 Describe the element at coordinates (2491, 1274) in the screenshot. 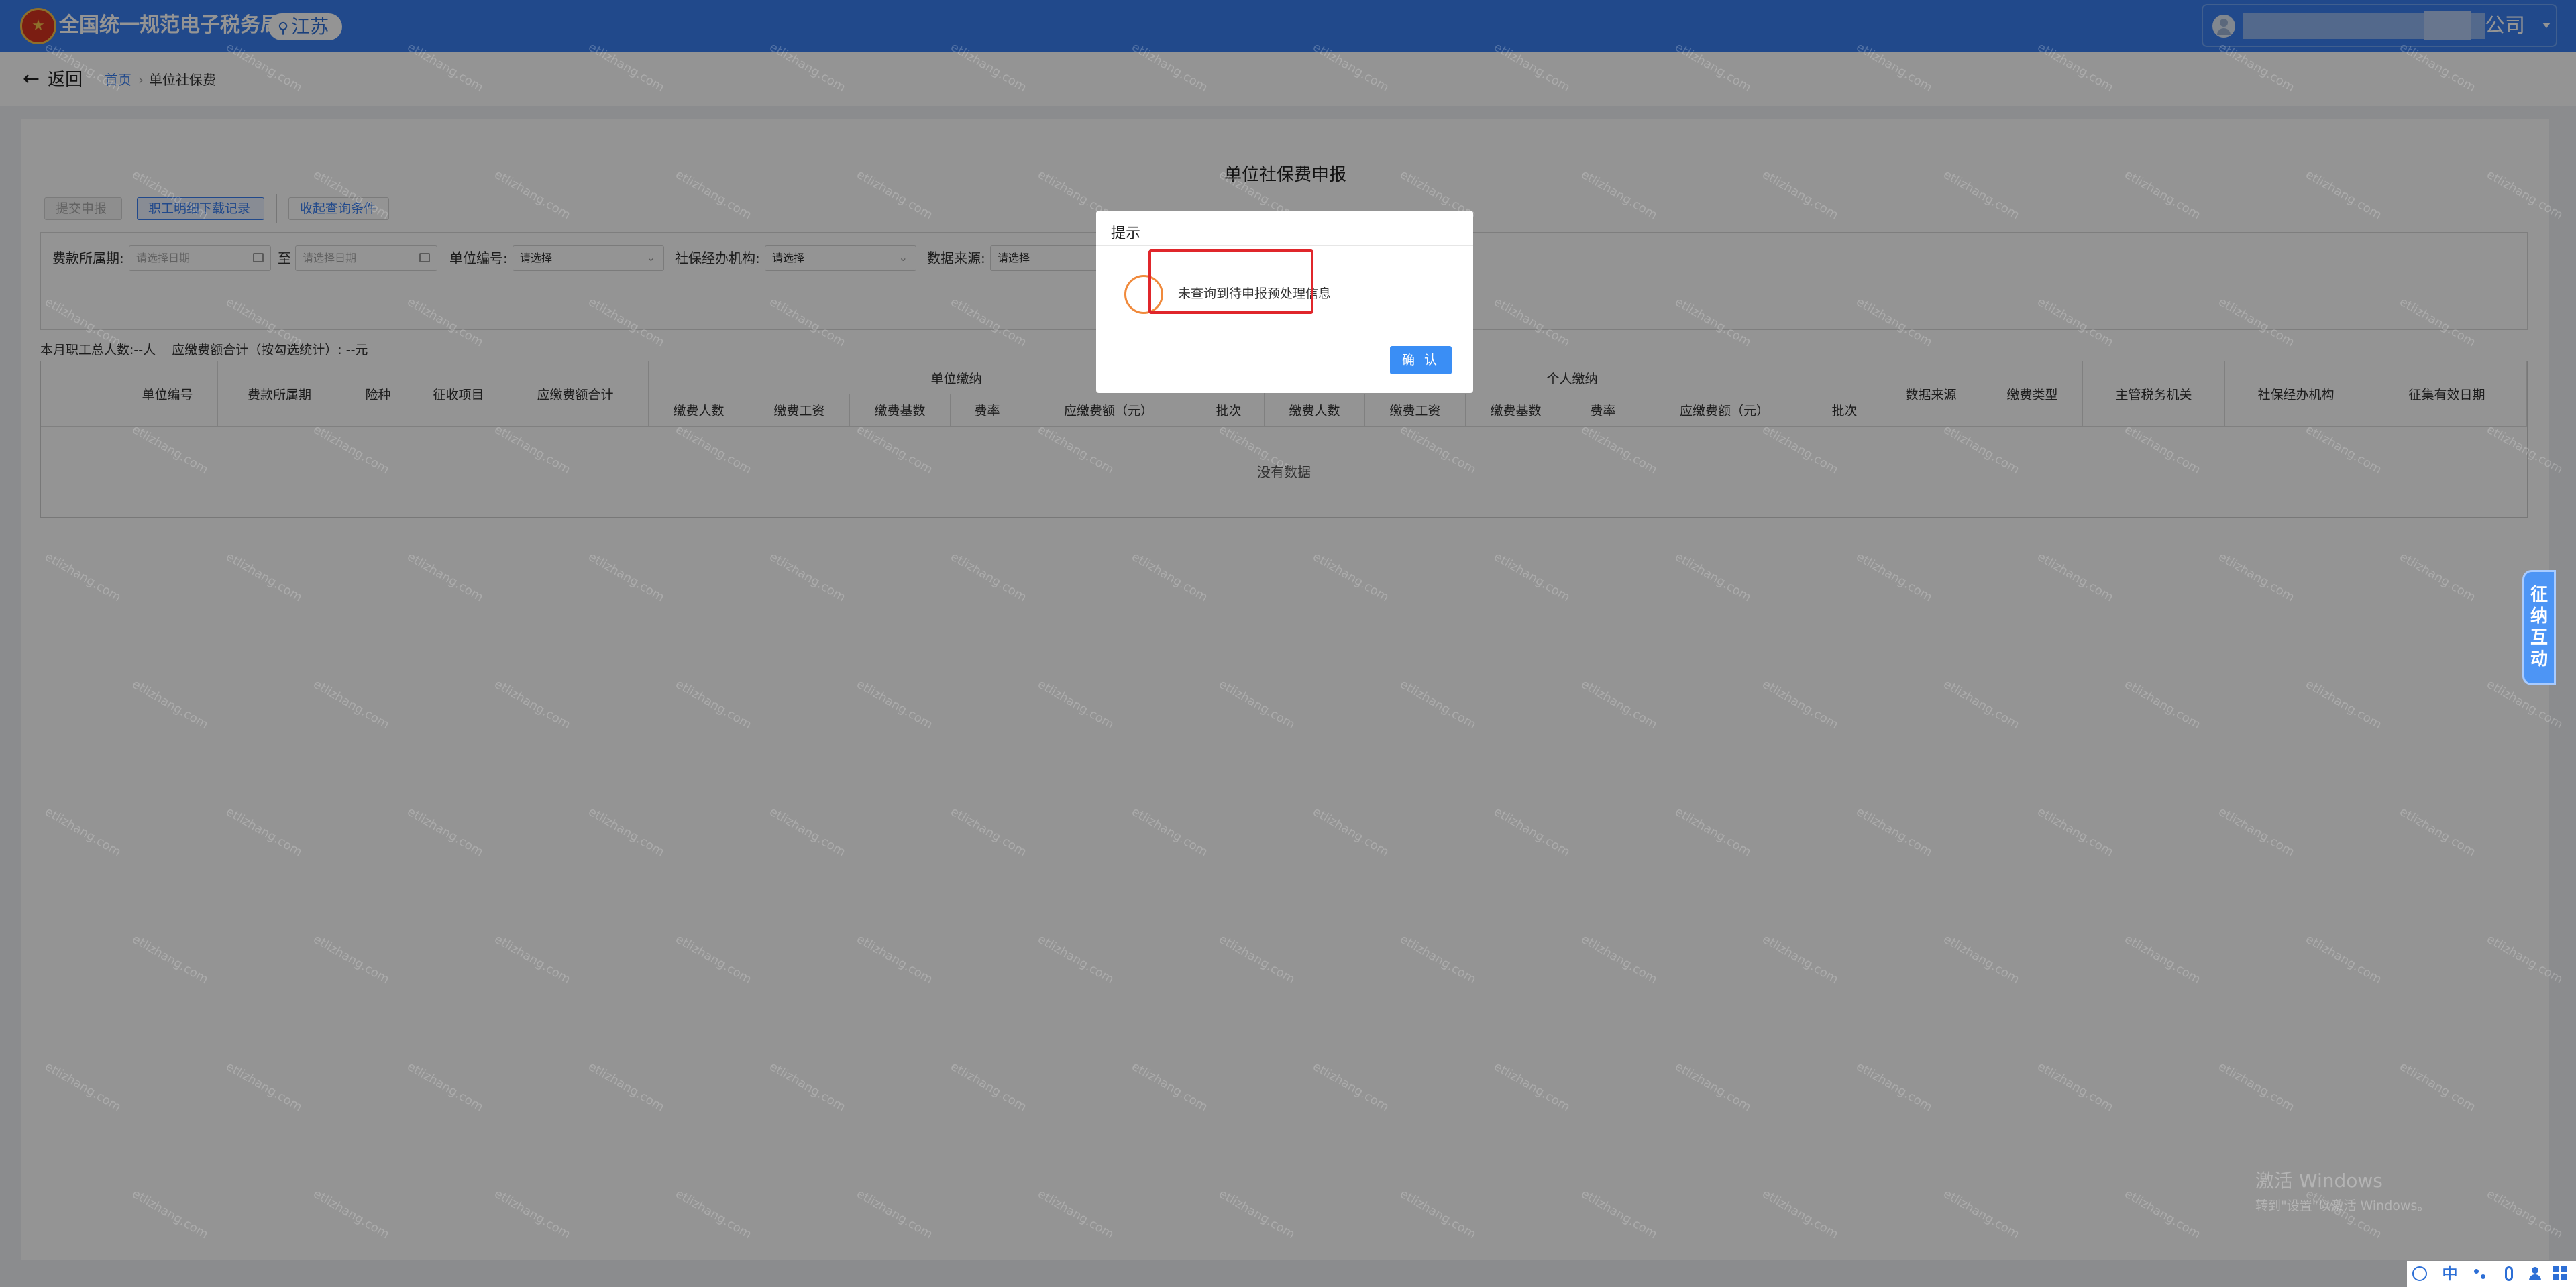

I see `ime-toolbar` at that location.